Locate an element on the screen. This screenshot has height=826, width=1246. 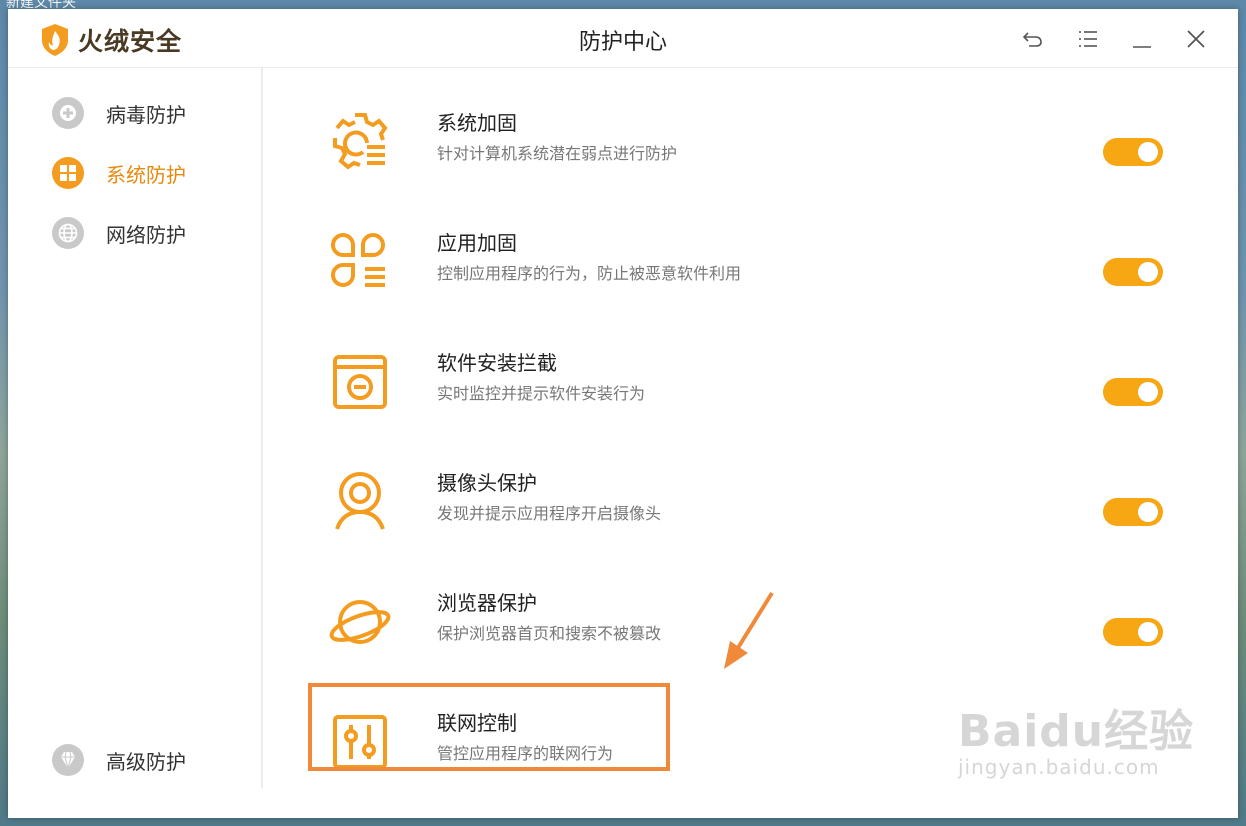
globe-icon is located at coordinates (68, 233).